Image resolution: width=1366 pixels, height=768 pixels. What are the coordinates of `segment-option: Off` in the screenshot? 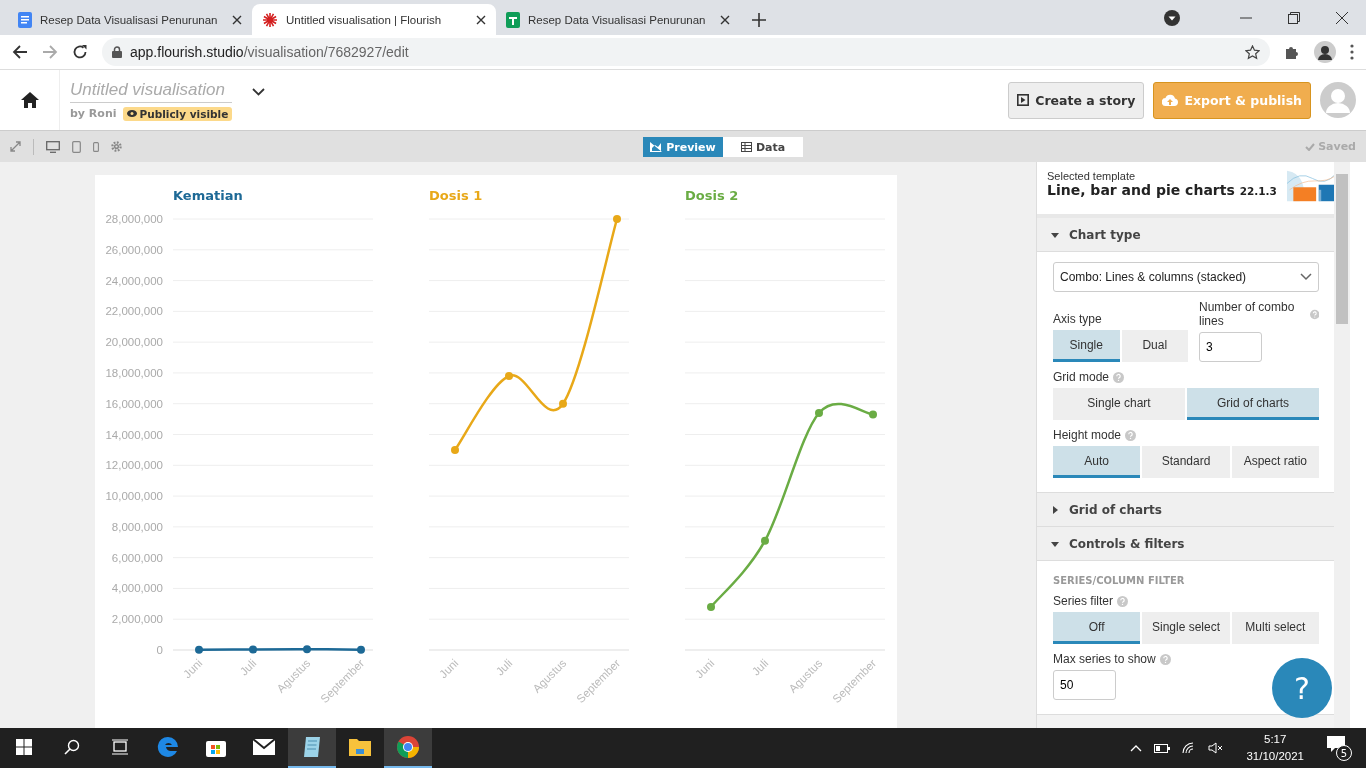 It's located at (1097, 628).